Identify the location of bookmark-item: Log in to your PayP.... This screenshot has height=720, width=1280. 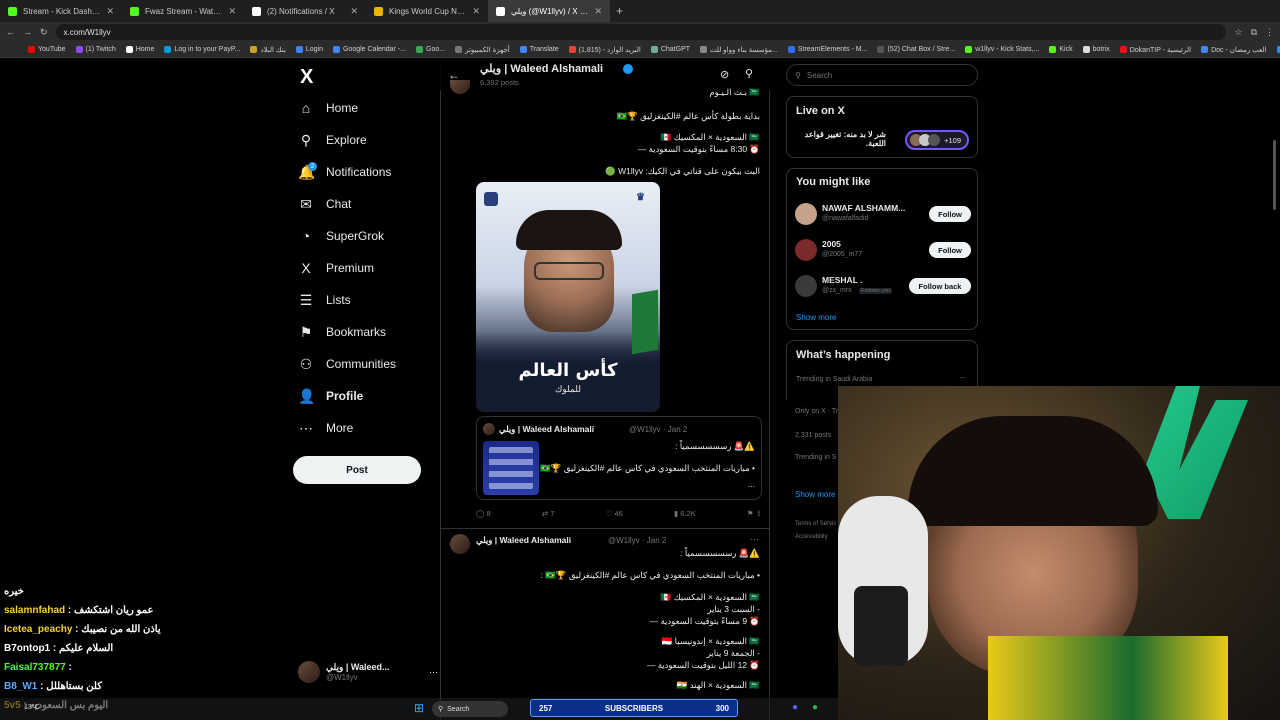
(202, 49).